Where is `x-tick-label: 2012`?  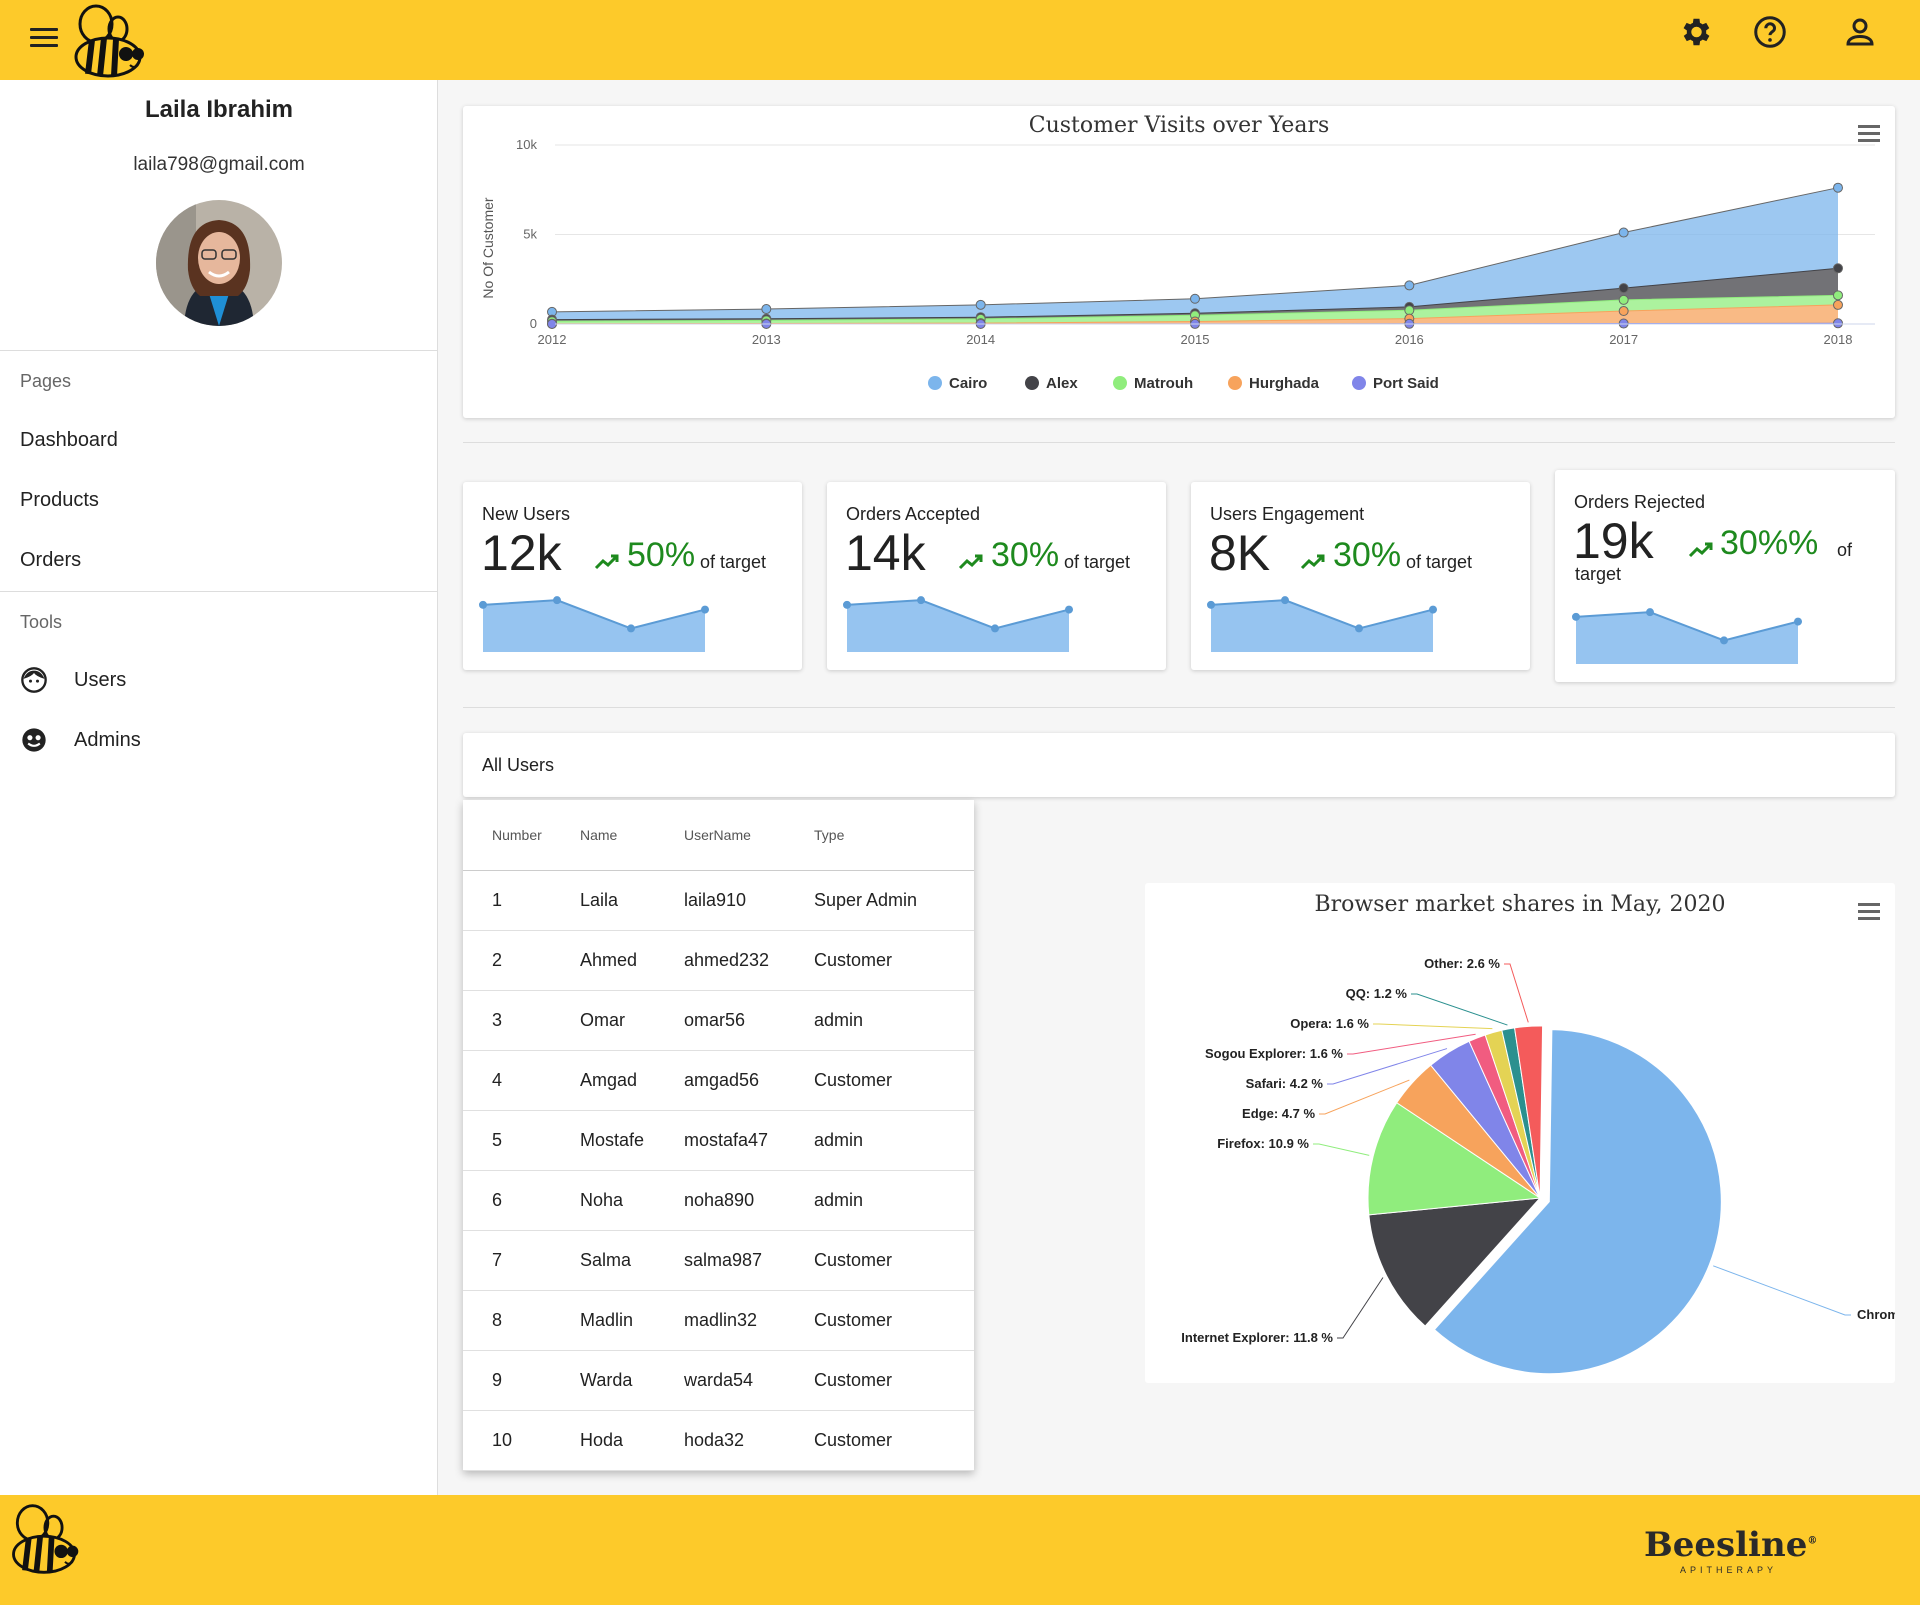 x-tick-label: 2012 is located at coordinates (552, 339).